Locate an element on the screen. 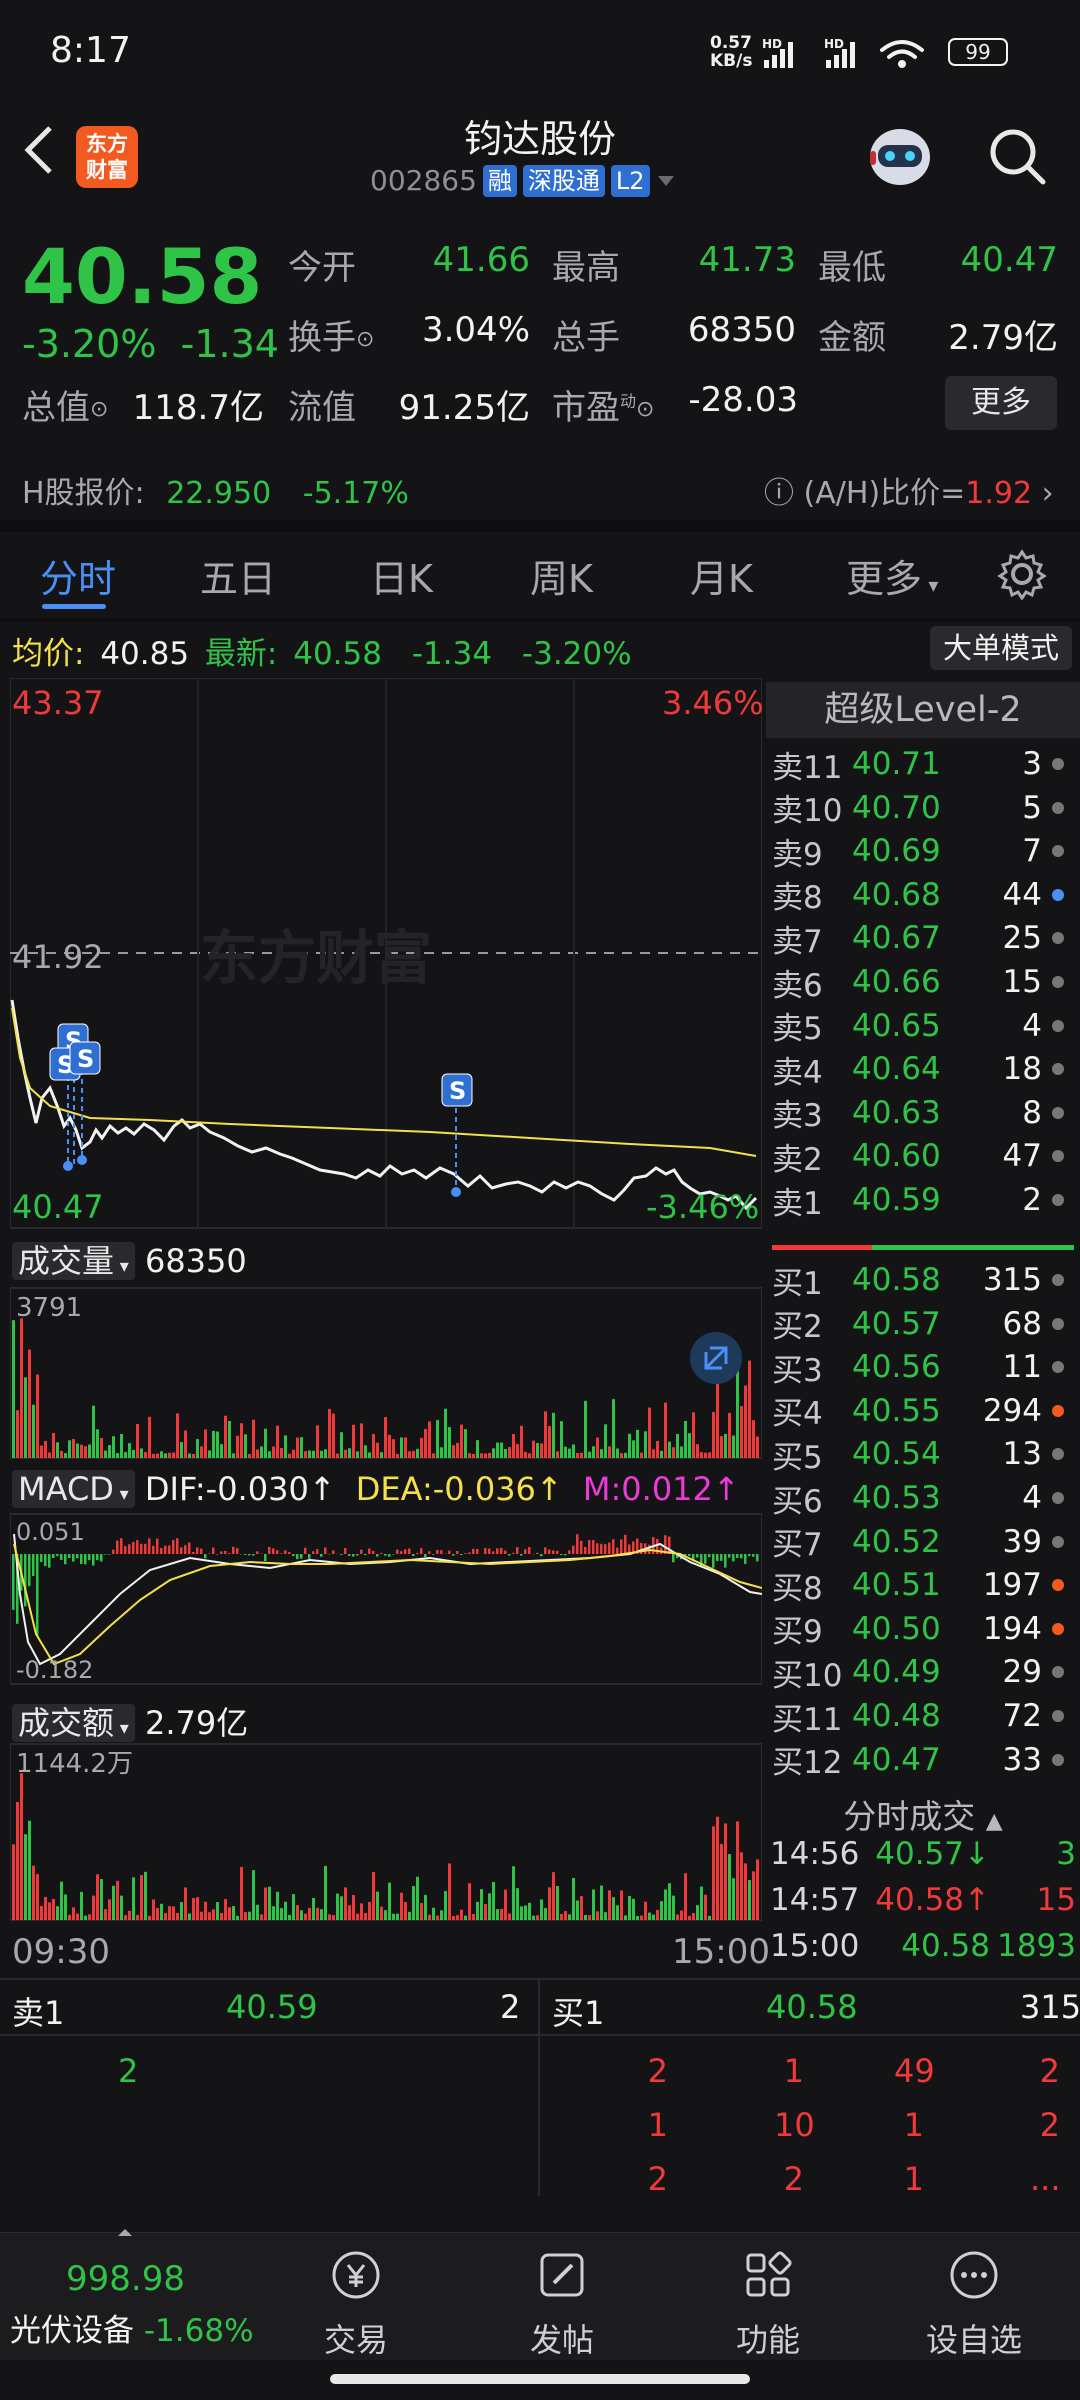  bid-label: 买4 is located at coordinates (797, 1414).